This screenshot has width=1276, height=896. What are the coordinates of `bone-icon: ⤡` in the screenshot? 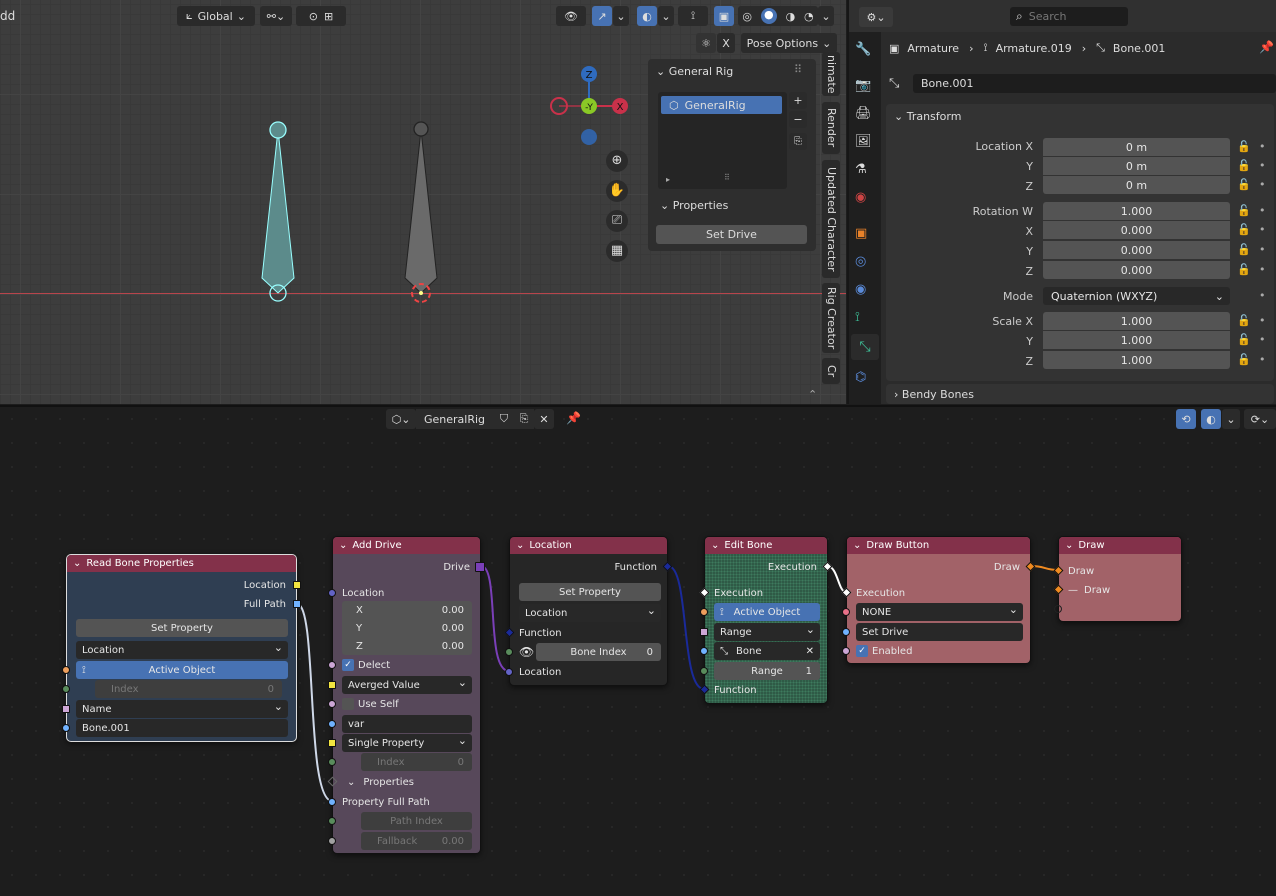 It's located at (724, 651).